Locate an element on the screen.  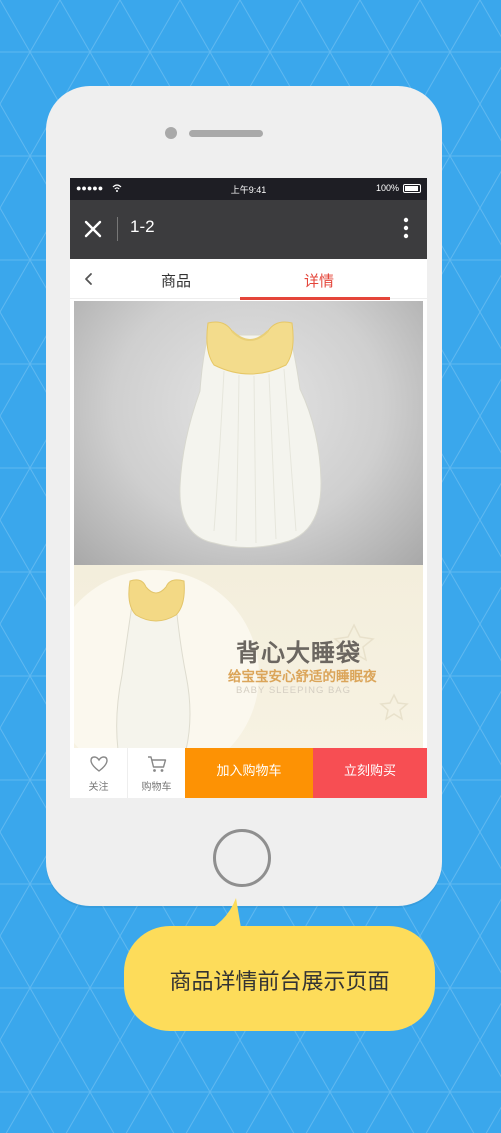
caption-bubble: 商品详情前台展示页面 is located at coordinates (279, 978).